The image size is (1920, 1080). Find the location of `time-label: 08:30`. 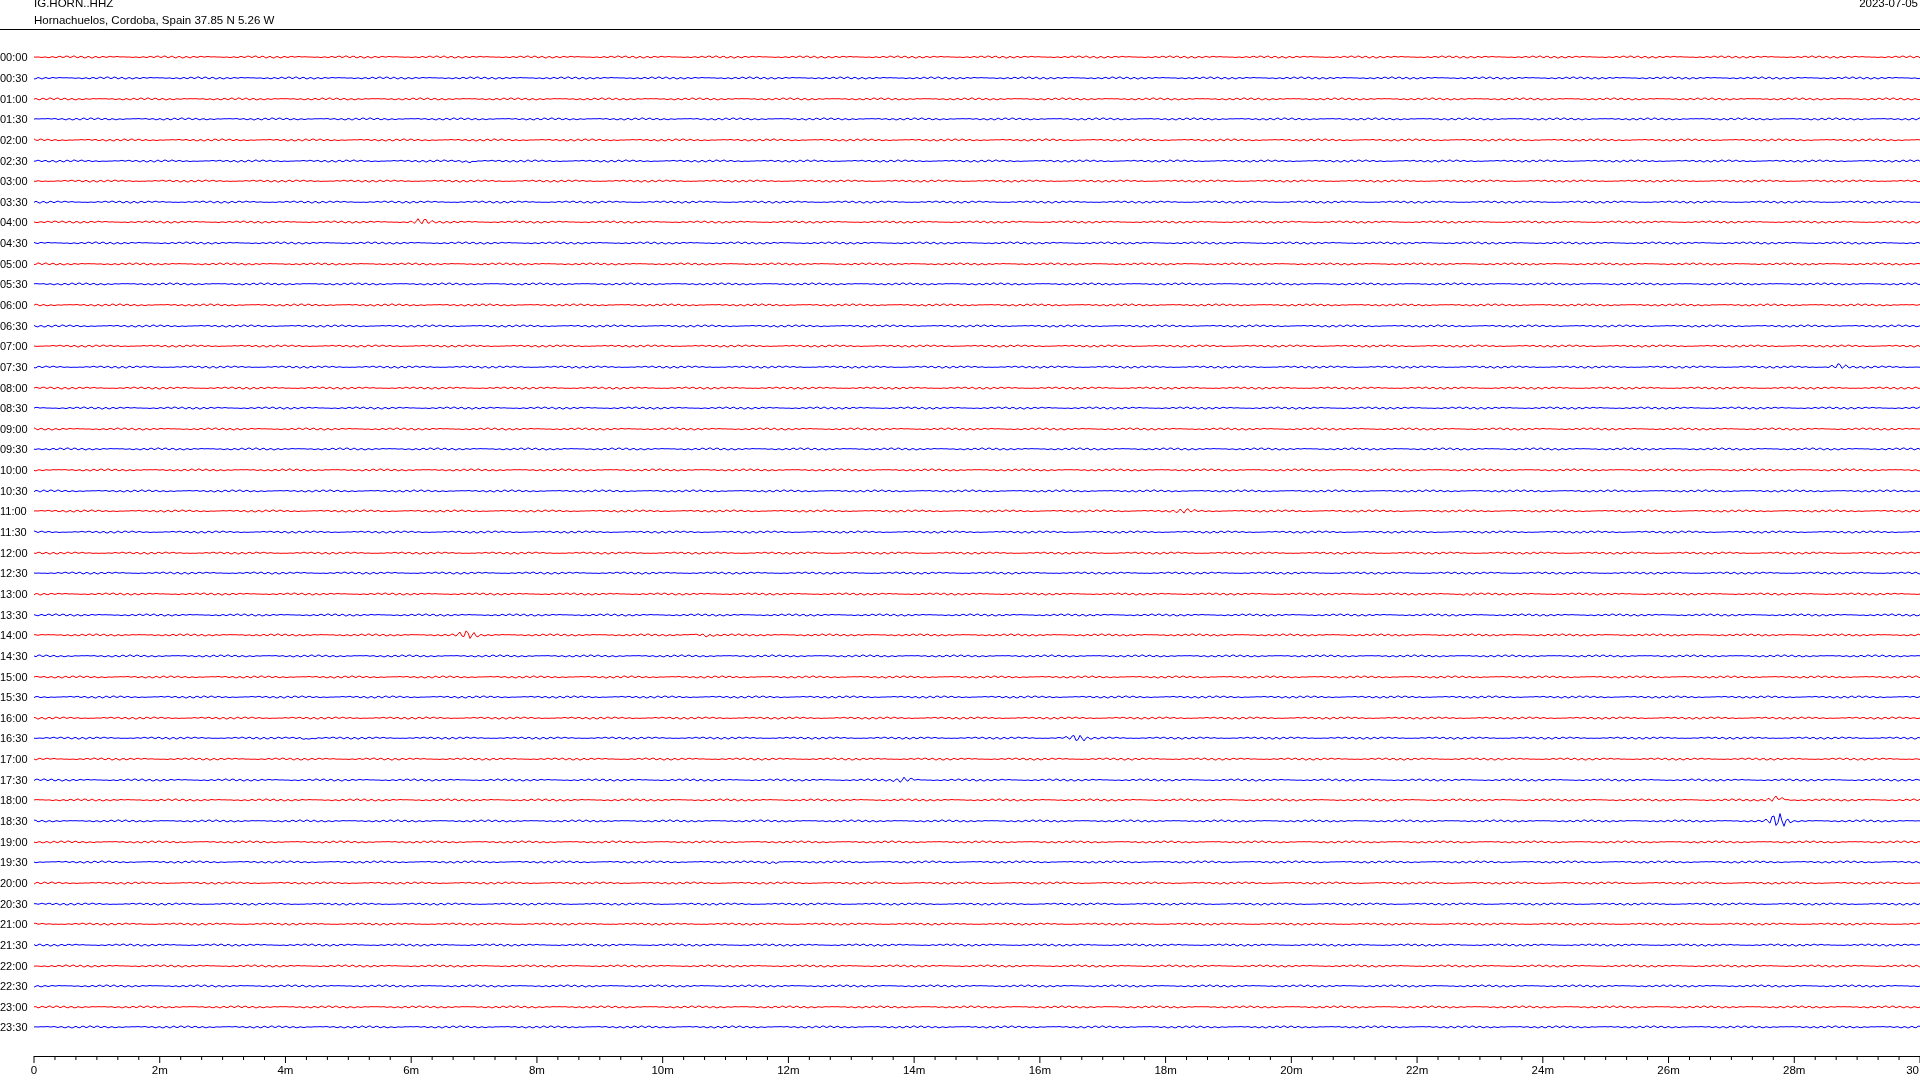

time-label: 08:30 is located at coordinates (14, 408).